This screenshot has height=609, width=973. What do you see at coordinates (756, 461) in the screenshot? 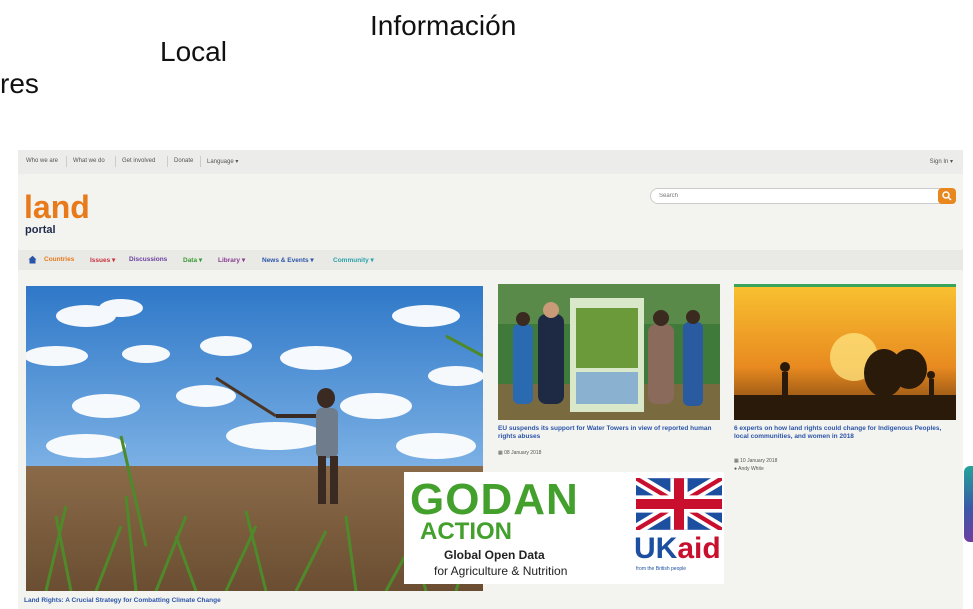
I see `news-card-date: ▦ 10 January 2018` at bounding box center [756, 461].